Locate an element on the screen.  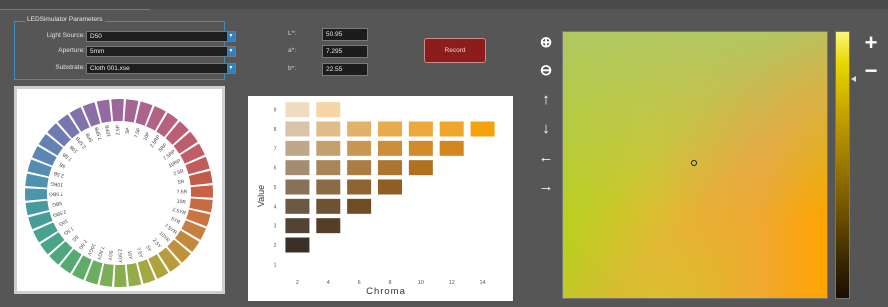
y-tick-label: 1 is located at coordinates (275, 265).